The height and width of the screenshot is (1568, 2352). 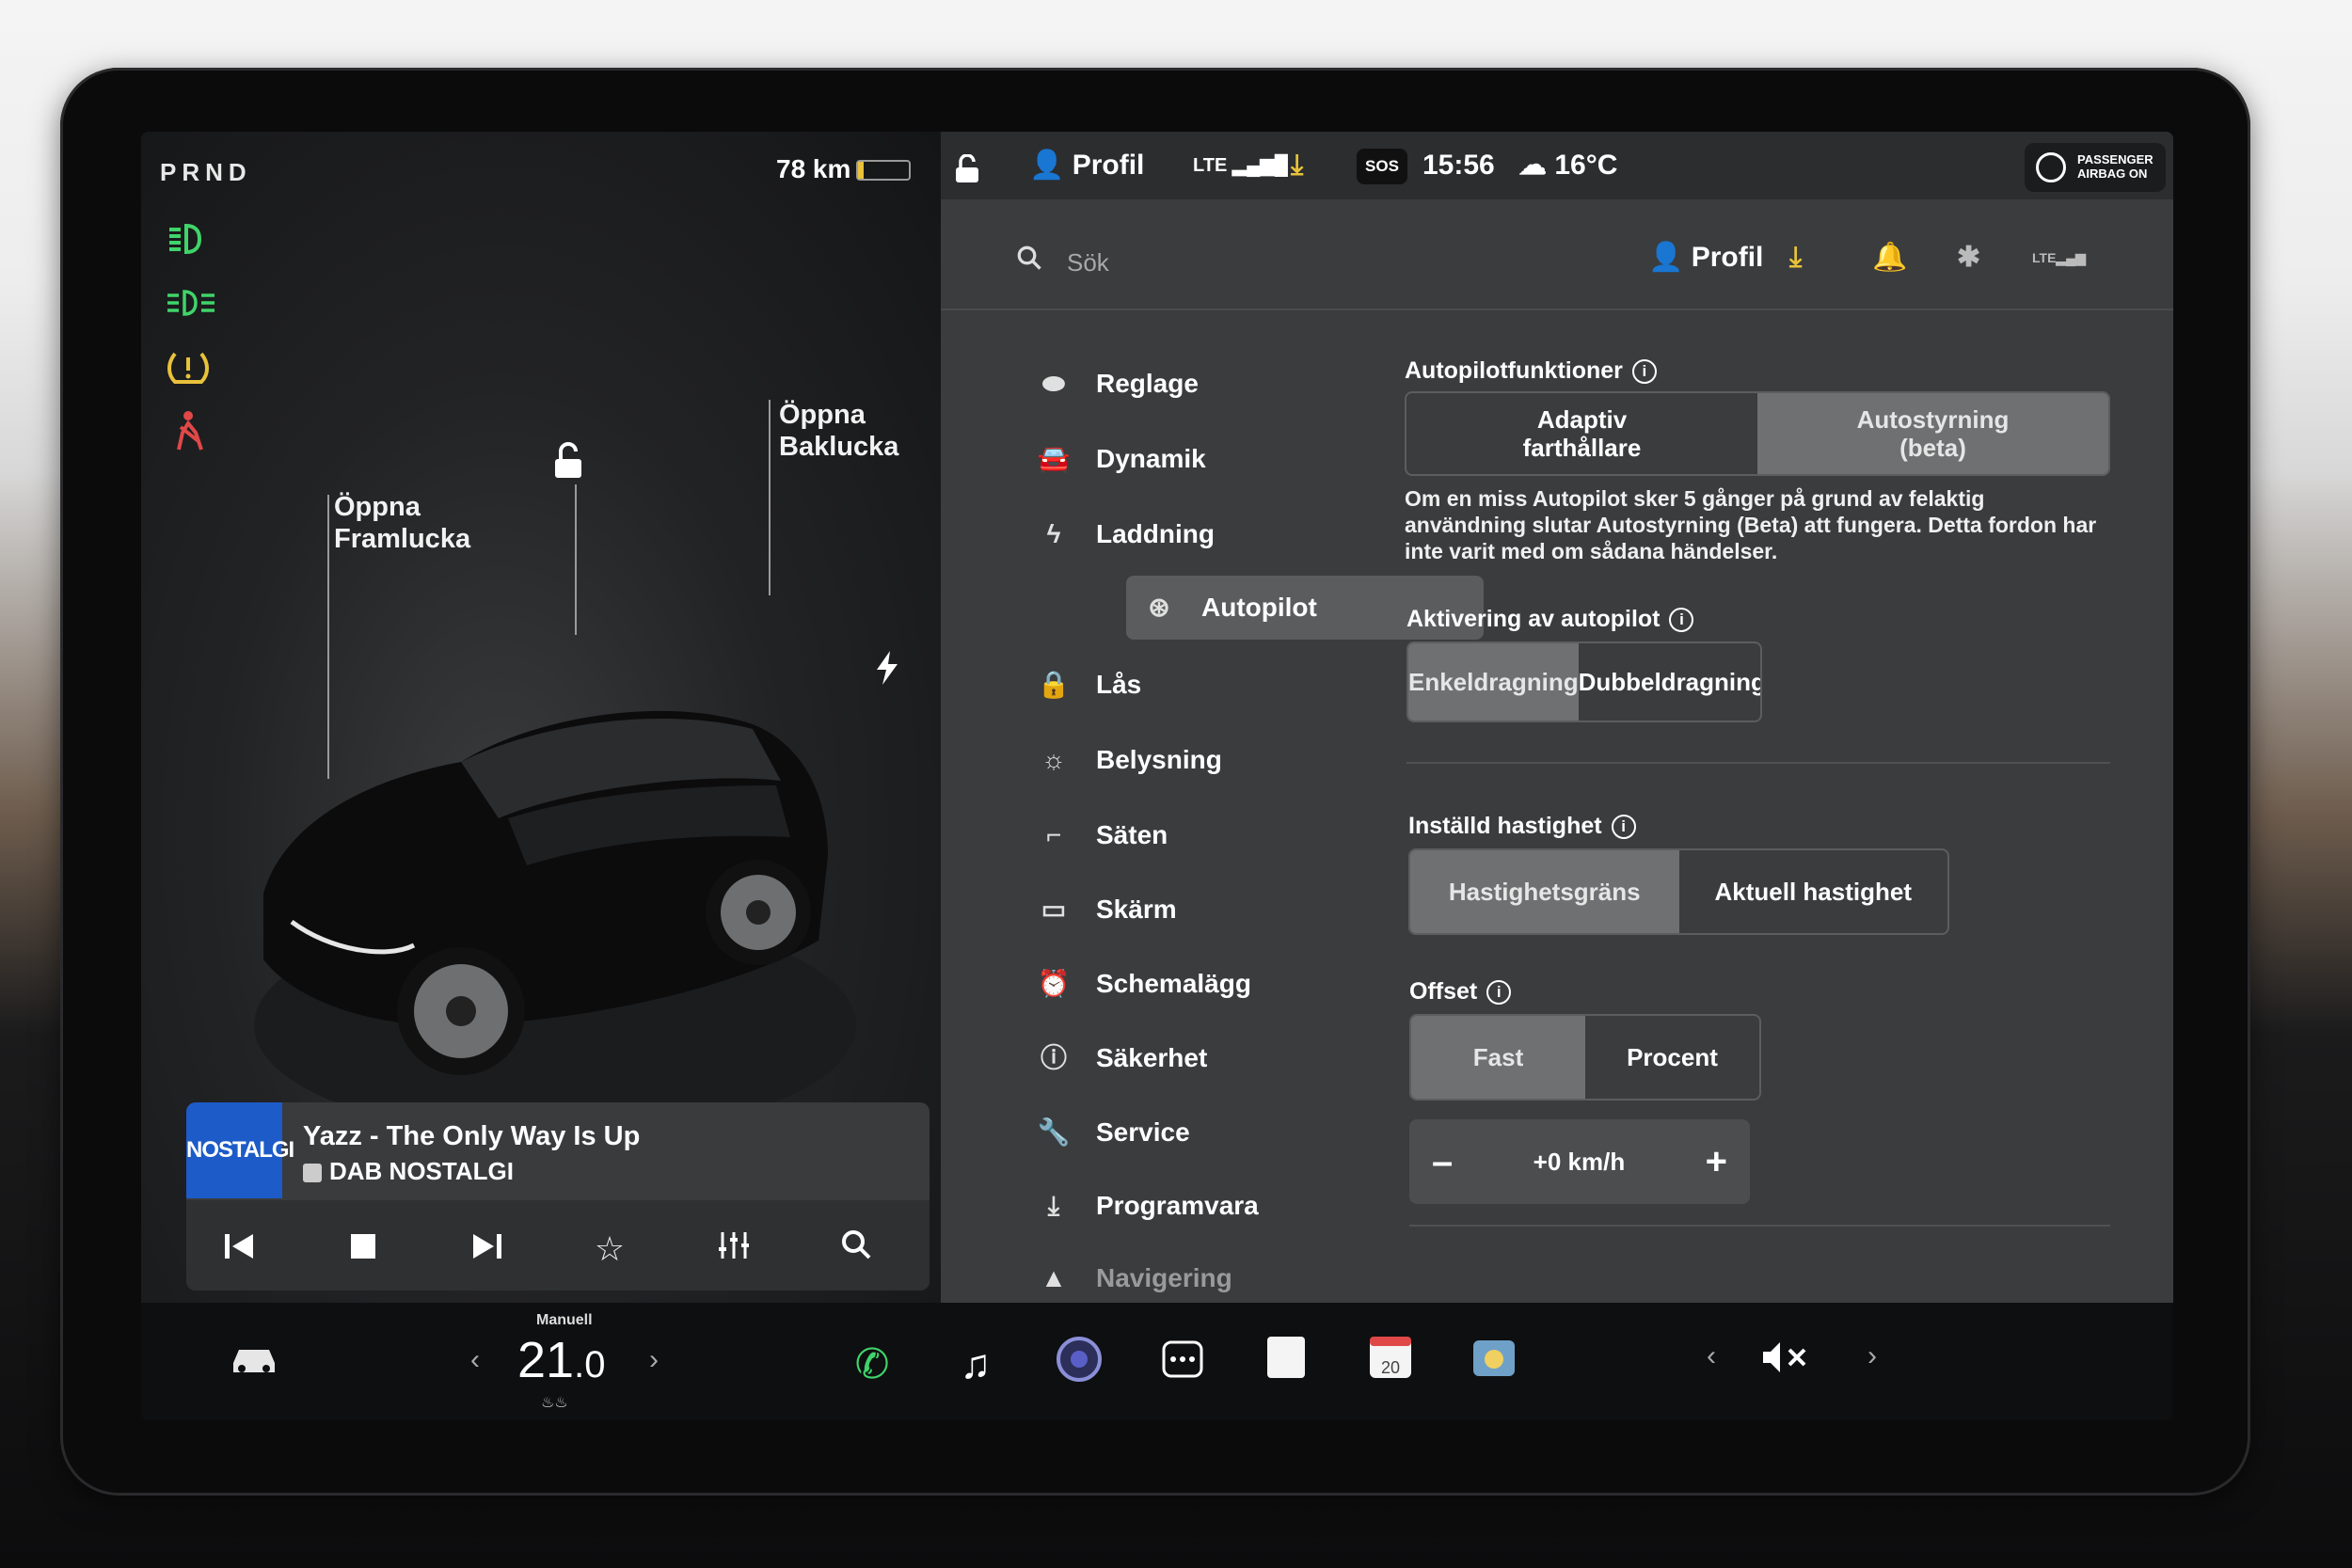 I want to click on more-apps-icon, so click(x=1182, y=1365).